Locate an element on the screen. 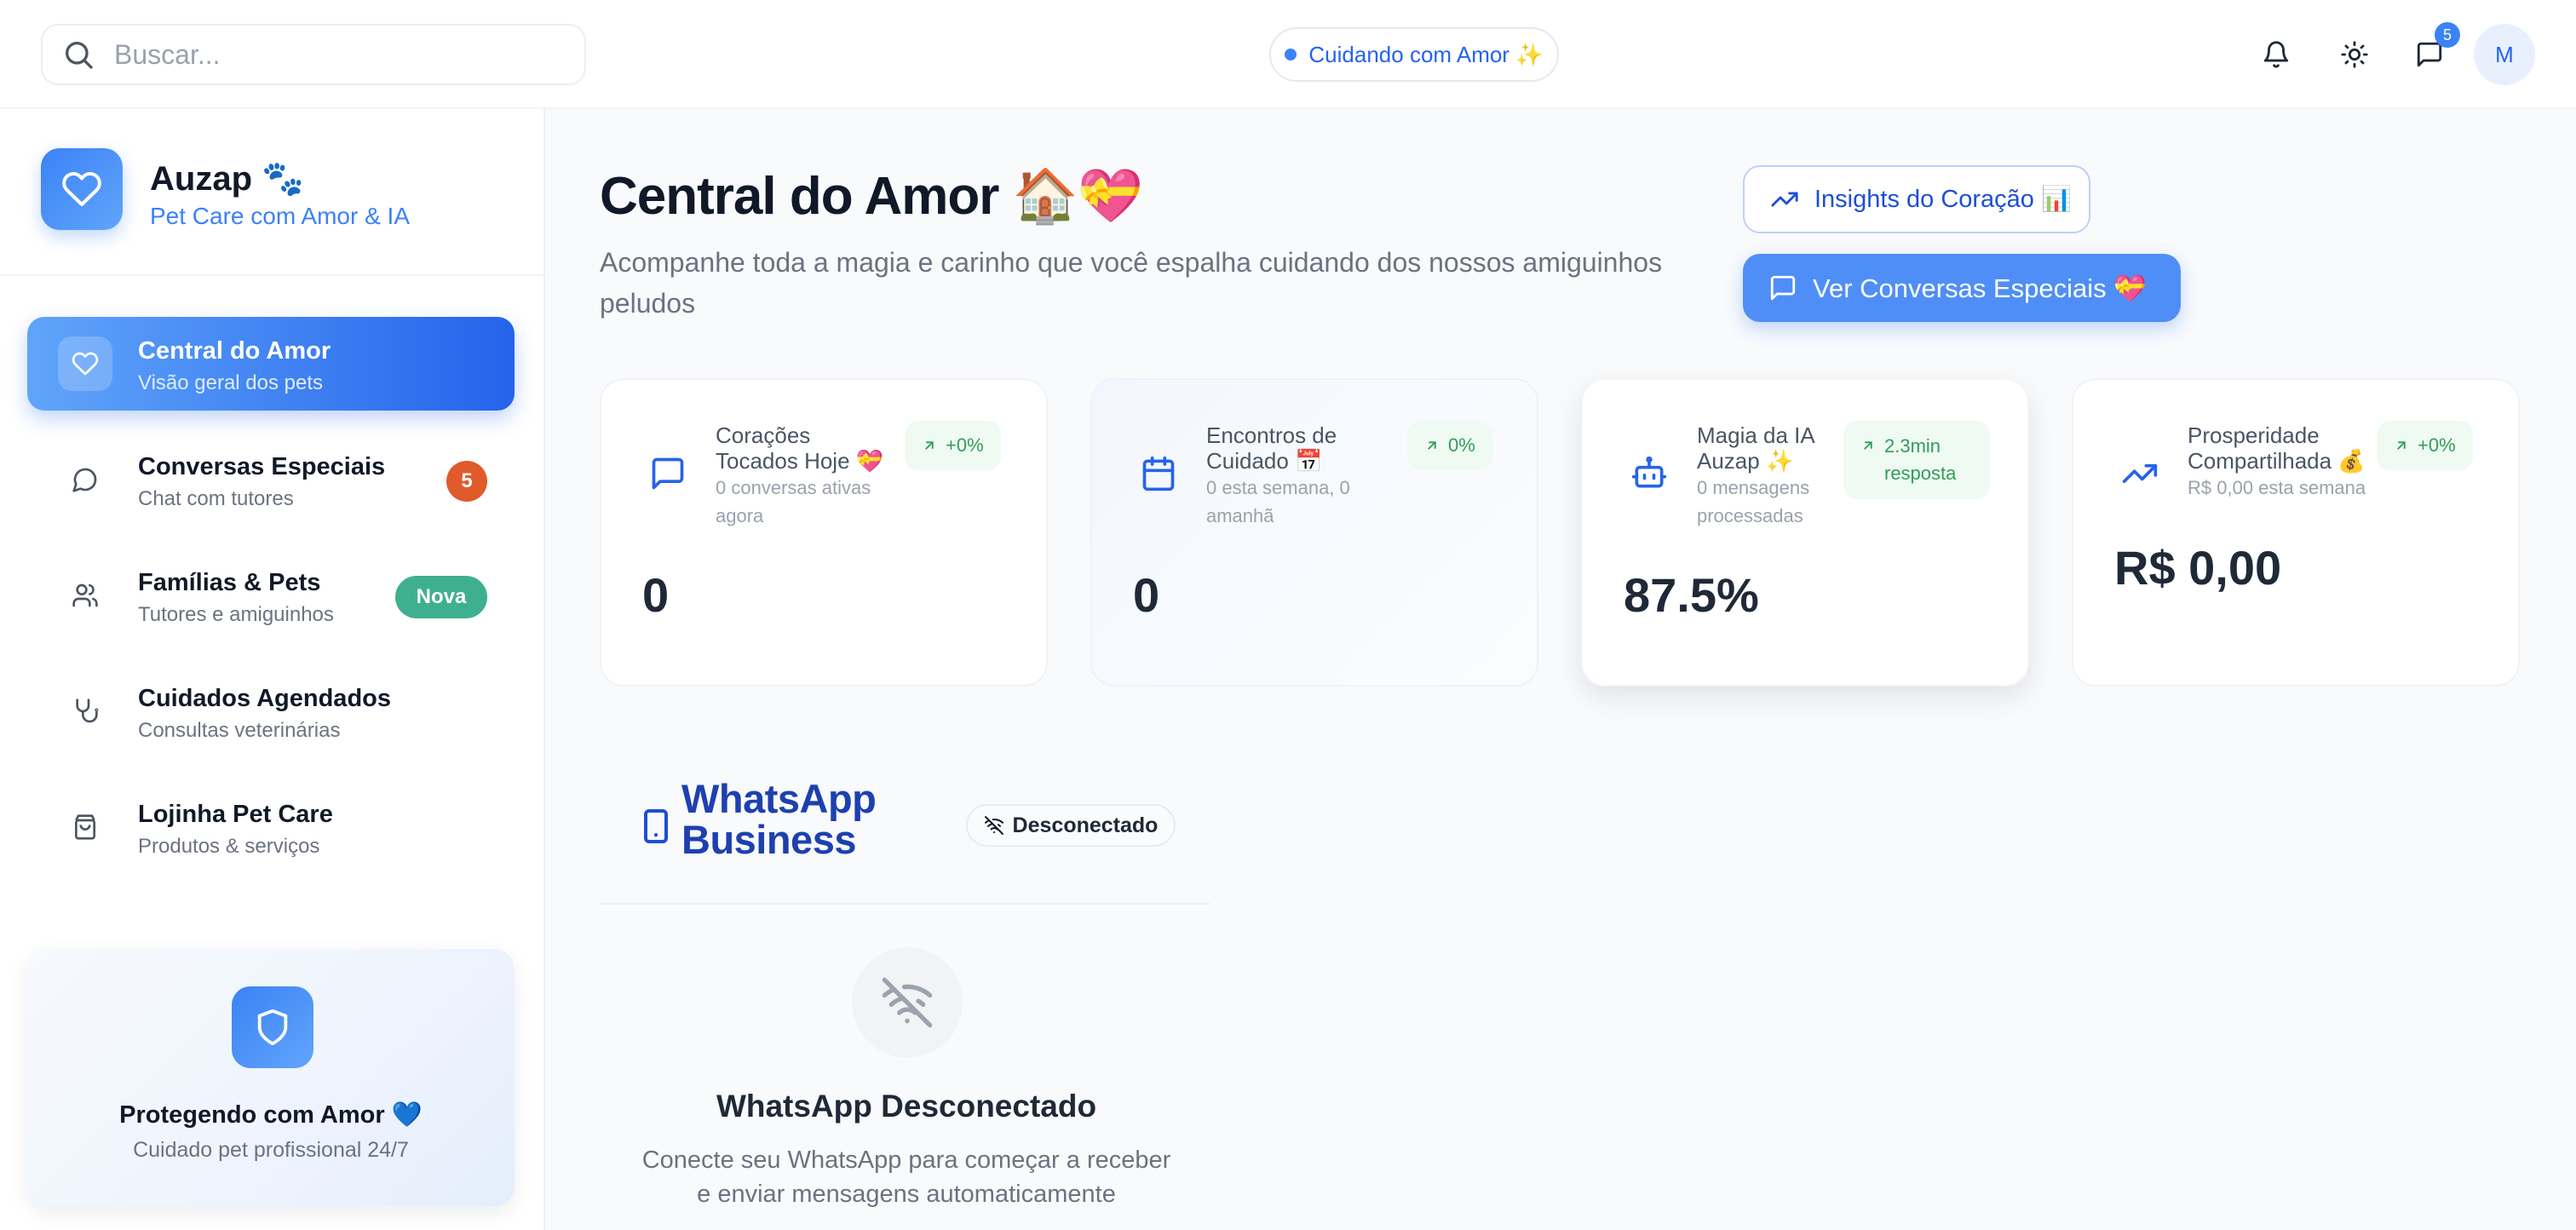  sidebar-item-central-do-amor: Central do Amor Visão geral dos pets is located at coordinates (271, 364).